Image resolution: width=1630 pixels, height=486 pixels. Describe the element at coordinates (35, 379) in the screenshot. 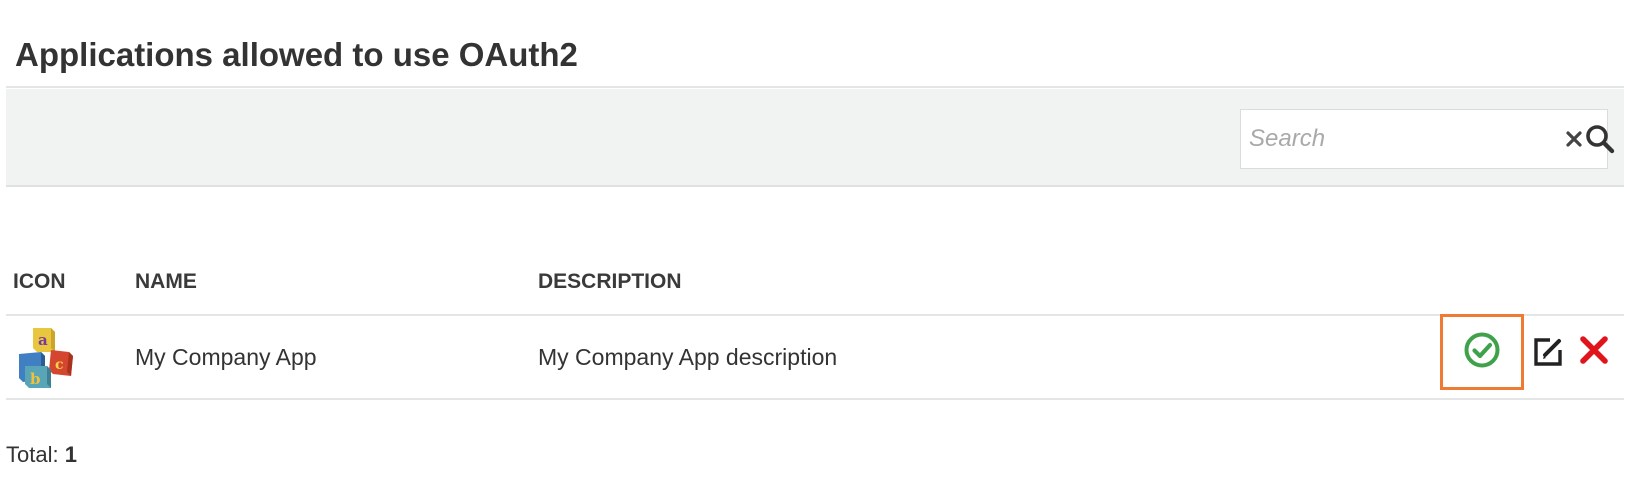

I see `svg-text: b` at that location.